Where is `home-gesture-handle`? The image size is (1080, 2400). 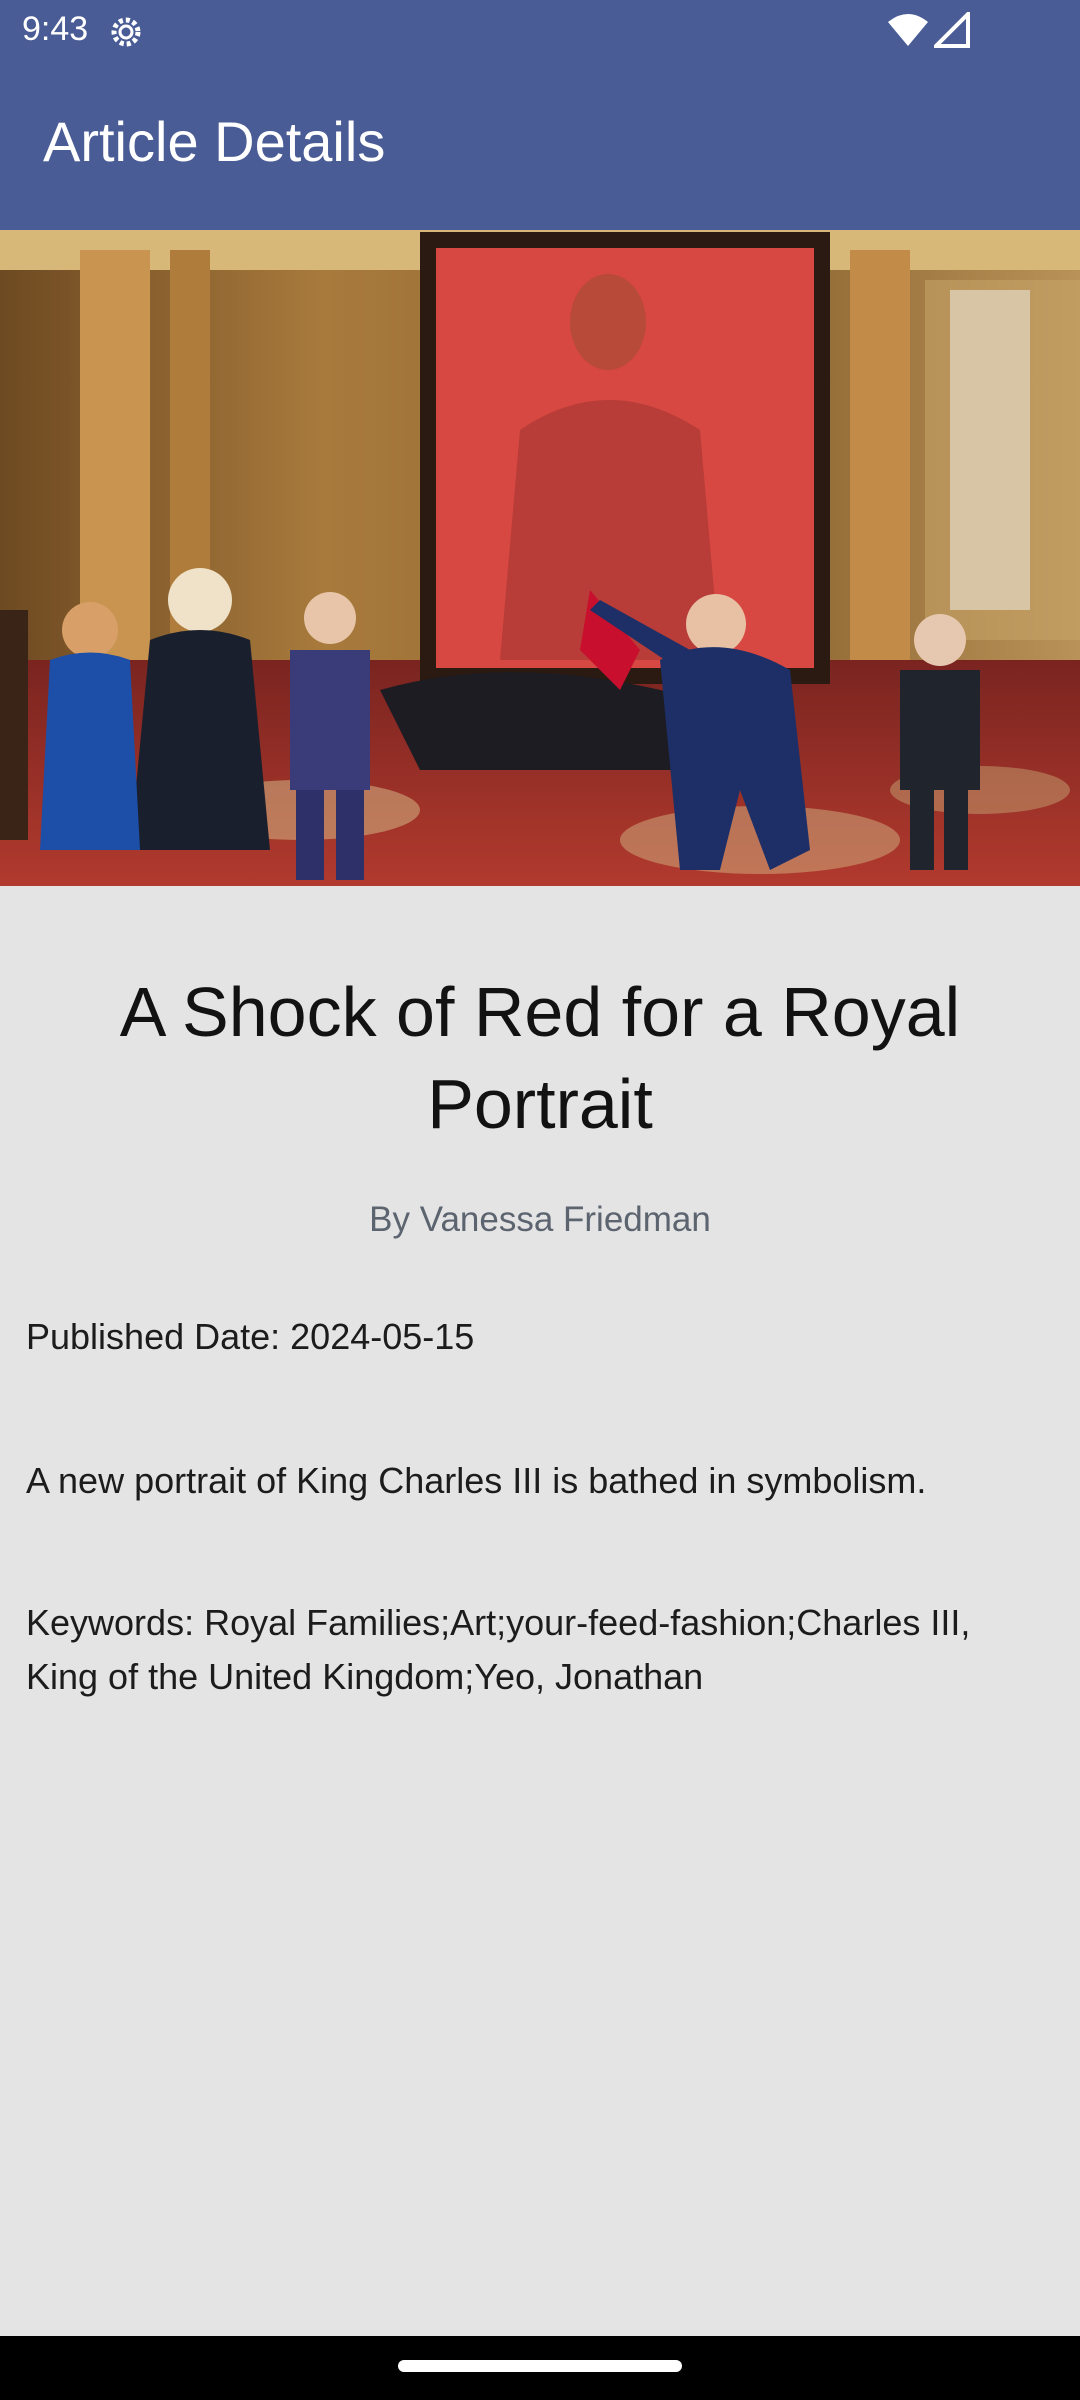 home-gesture-handle is located at coordinates (540, 2366).